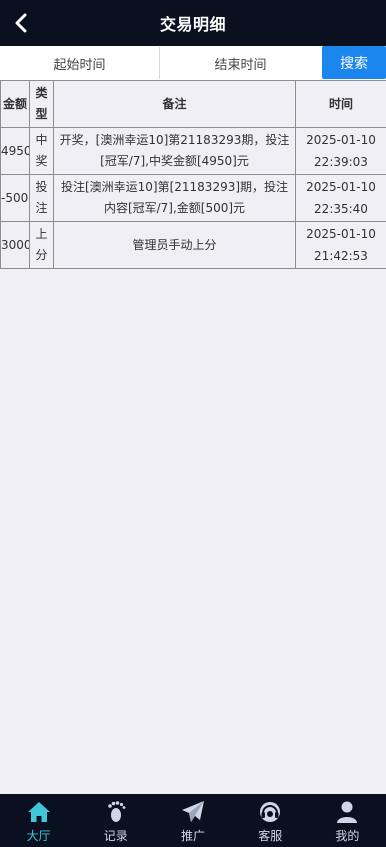 The height and width of the screenshot is (847, 386). I want to click on bottom-tab-bar: 大厅 记录 推广 客服 我的, so click(193, 820).